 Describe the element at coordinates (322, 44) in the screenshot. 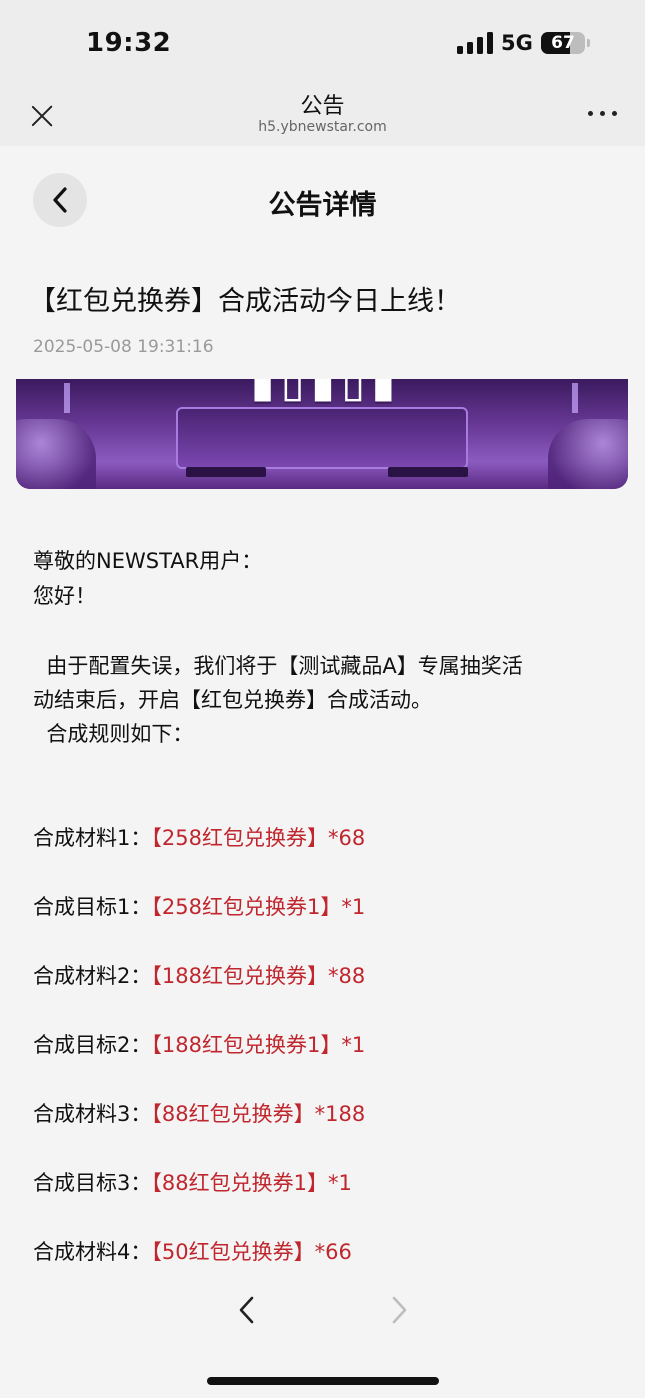

I see `status-bar: 19:32 5G 67` at that location.